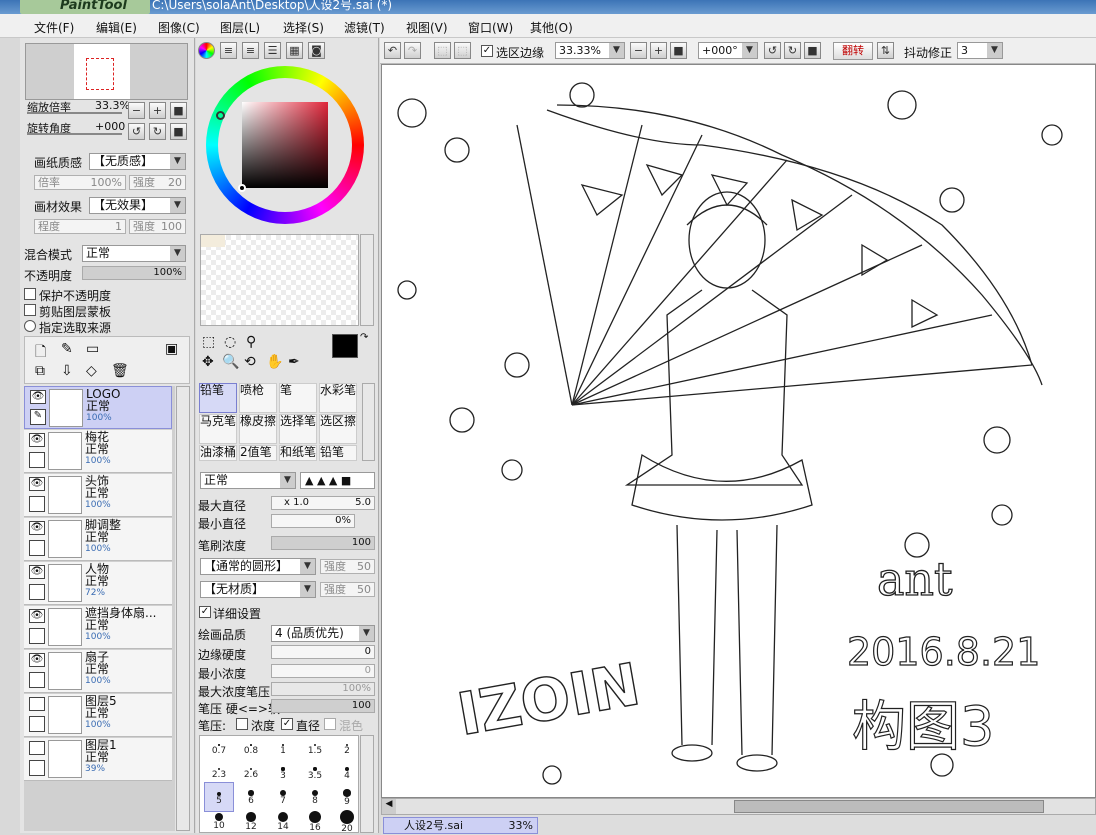 This screenshot has width=1096, height=835. Describe the element at coordinates (590, 50) in the screenshot. I see `zoom-select: 33.33%` at that location.